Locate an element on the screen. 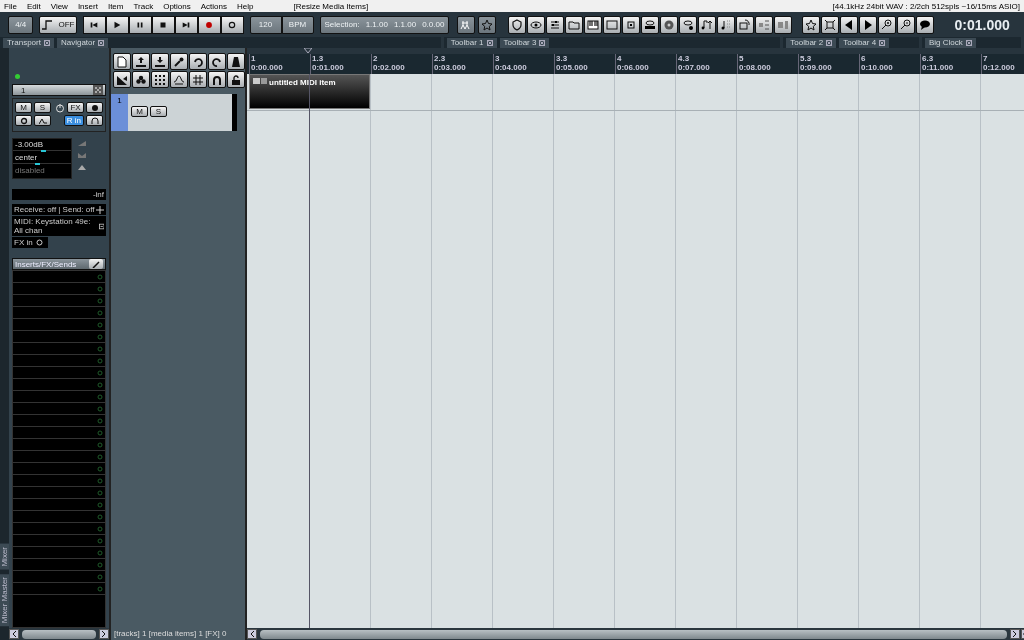  dock-tab: Toolbar 3 is located at coordinates (524, 42).